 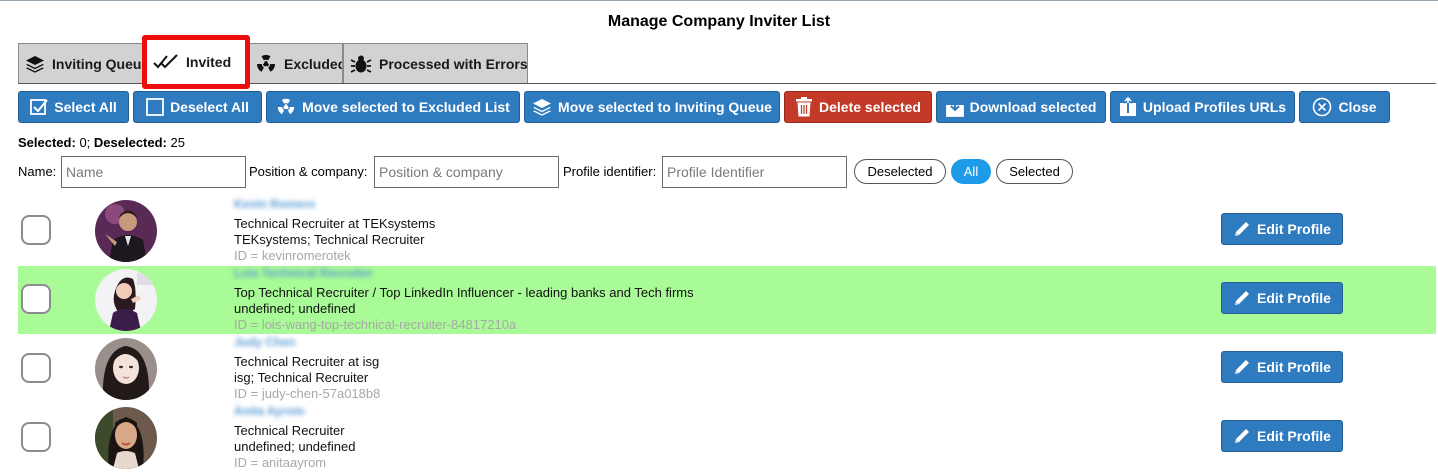 What do you see at coordinates (85, 107) in the screenshot?
I see `select-all-label: Select All` at bounding box center [85, 107].